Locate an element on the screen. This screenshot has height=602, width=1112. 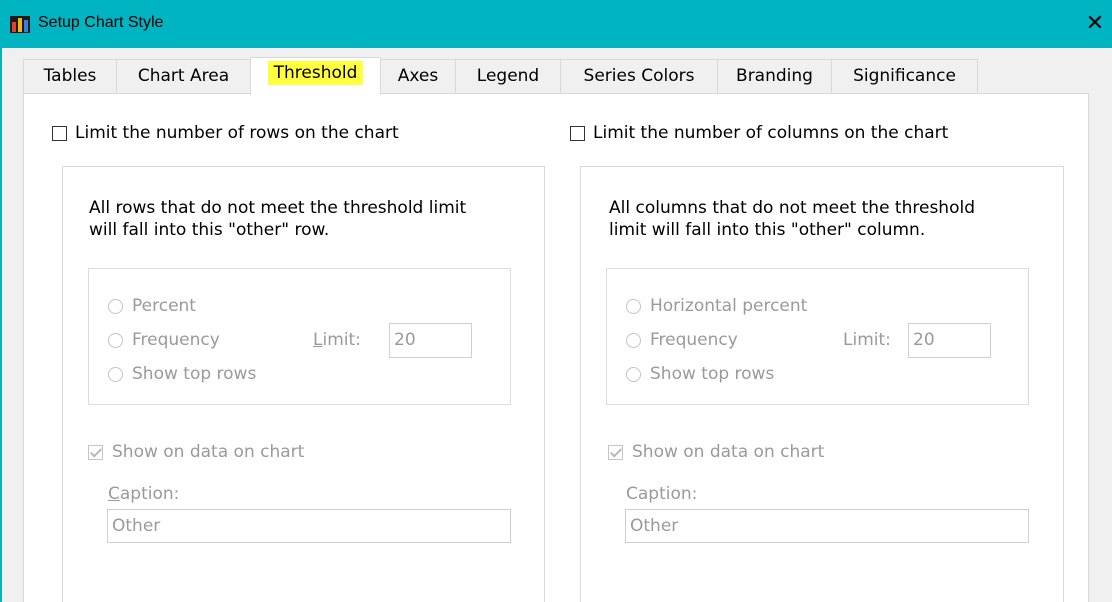
tab-significance: Significance is located at coordinates (904, 76).